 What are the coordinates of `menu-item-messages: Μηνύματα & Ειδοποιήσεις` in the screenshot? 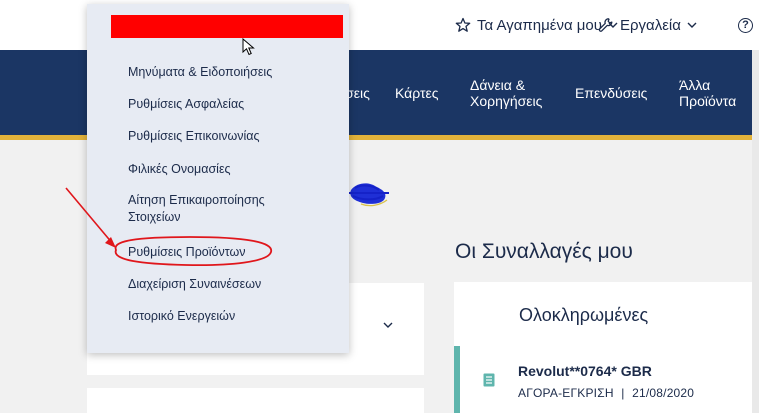 It's located at (200, 72).